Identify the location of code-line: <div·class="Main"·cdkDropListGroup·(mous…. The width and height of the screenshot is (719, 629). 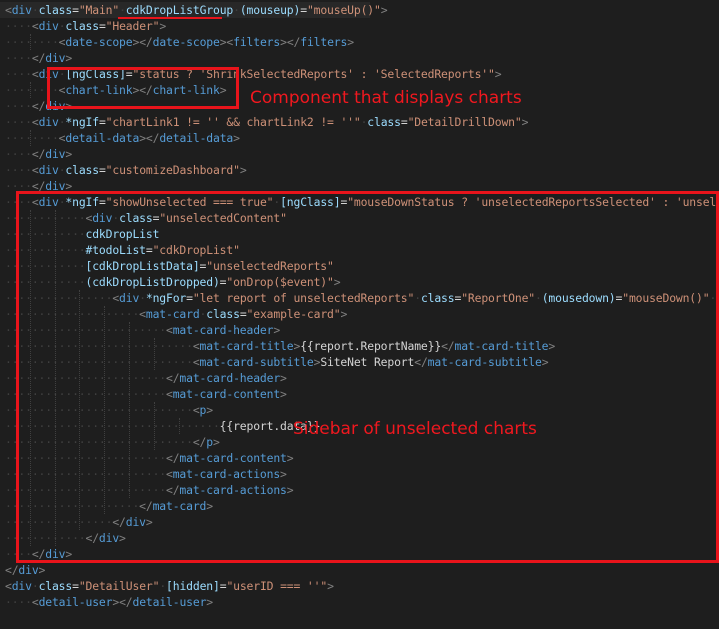
(196, 10).